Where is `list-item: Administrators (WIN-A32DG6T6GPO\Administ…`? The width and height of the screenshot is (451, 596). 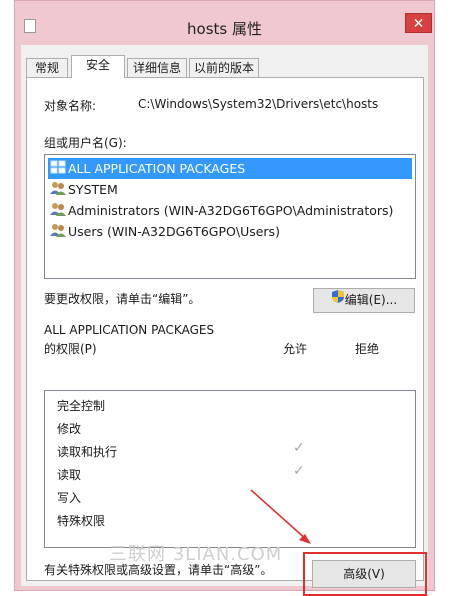
list-item: Administrators (WIN-A32DG6T6GPO\Administ… is located at coordinates (220, 210).